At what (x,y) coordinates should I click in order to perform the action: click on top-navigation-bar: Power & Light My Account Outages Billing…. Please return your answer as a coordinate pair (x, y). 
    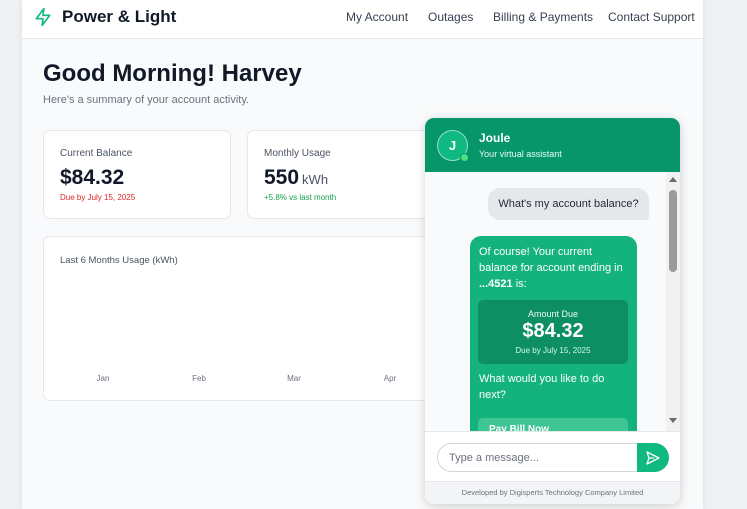
    Looking at the image, I should click on (362, 19).